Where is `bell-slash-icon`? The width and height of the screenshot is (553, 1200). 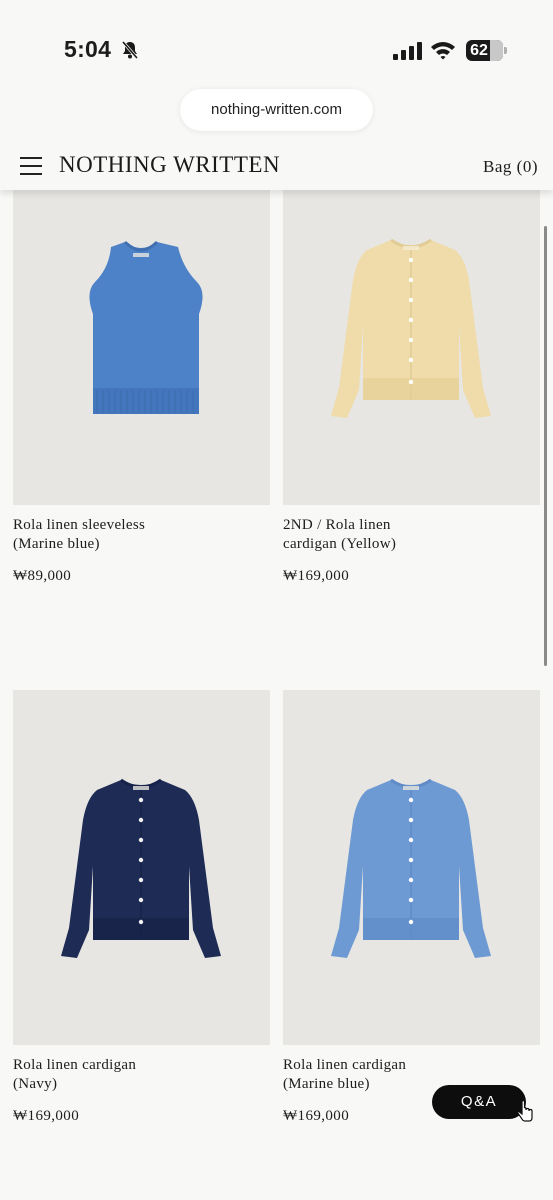 bell-slash-icon is located at coordinates (130, 50).